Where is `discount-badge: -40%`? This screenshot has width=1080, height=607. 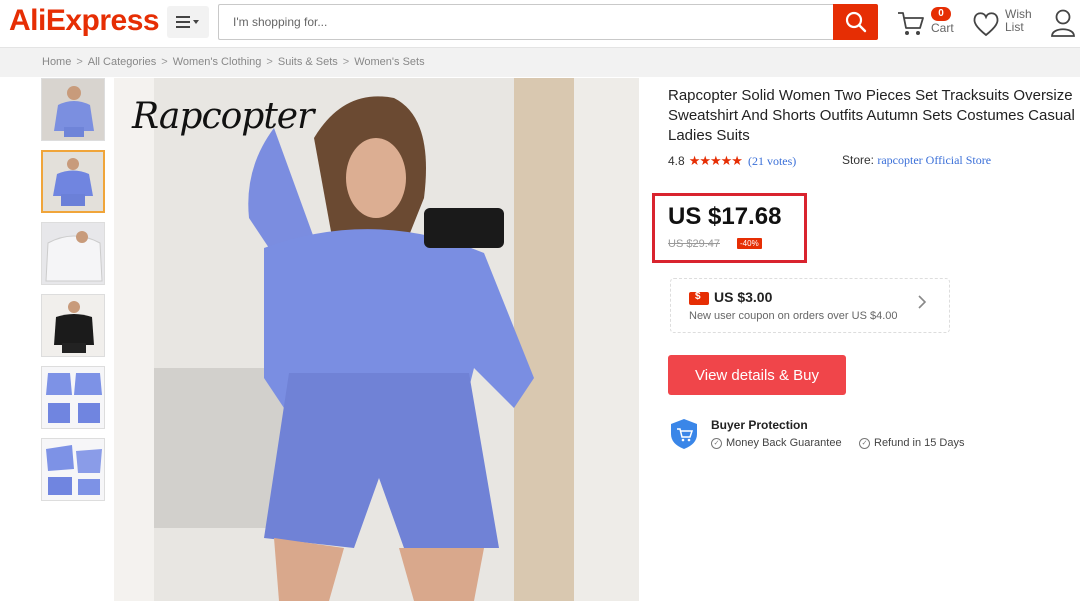
discount-badge: -40% is located at coordinates (749, 243).